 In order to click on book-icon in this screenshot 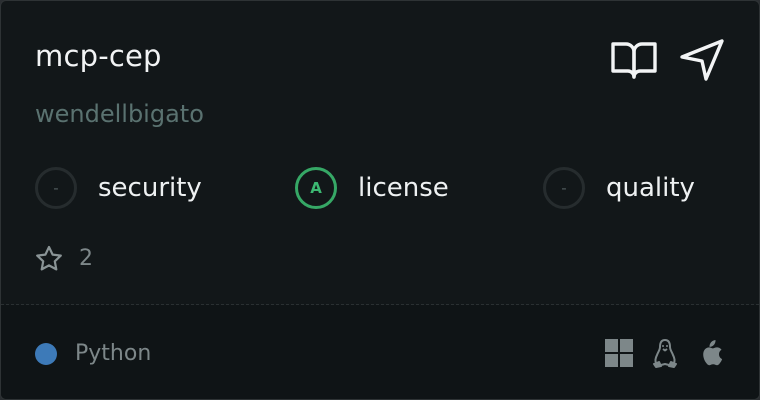, I will do `click(634, 60)`.